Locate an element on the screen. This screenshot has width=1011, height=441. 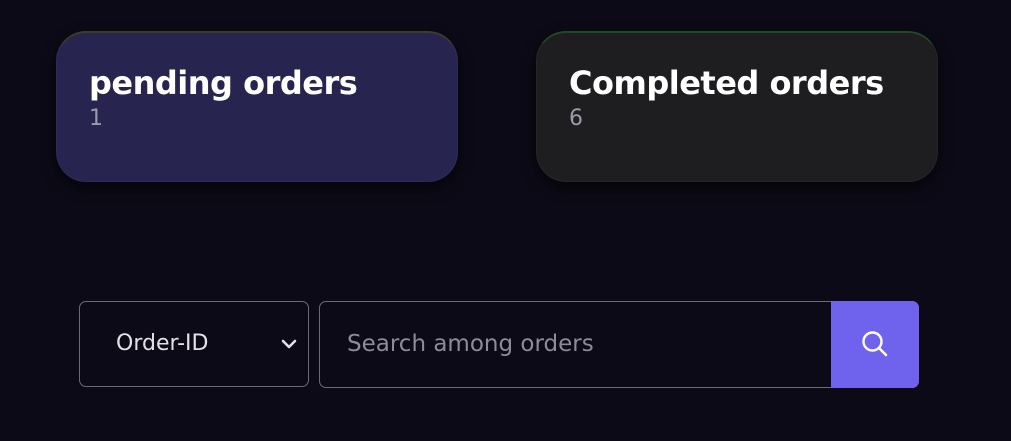
search-filter-selected-value: Order-ID is located at coordinates (162, 343).